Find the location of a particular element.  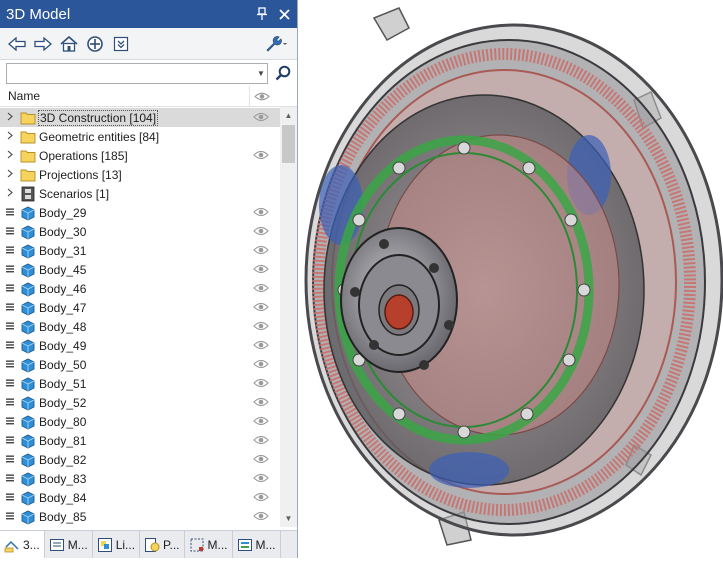

tree-row-folder: Operations [185] is located at coordinates (140, 155).